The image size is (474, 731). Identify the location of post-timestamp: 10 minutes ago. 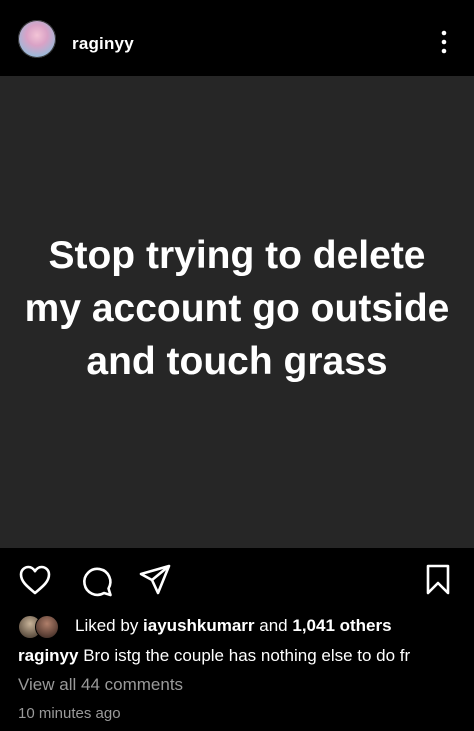
(69, 713).